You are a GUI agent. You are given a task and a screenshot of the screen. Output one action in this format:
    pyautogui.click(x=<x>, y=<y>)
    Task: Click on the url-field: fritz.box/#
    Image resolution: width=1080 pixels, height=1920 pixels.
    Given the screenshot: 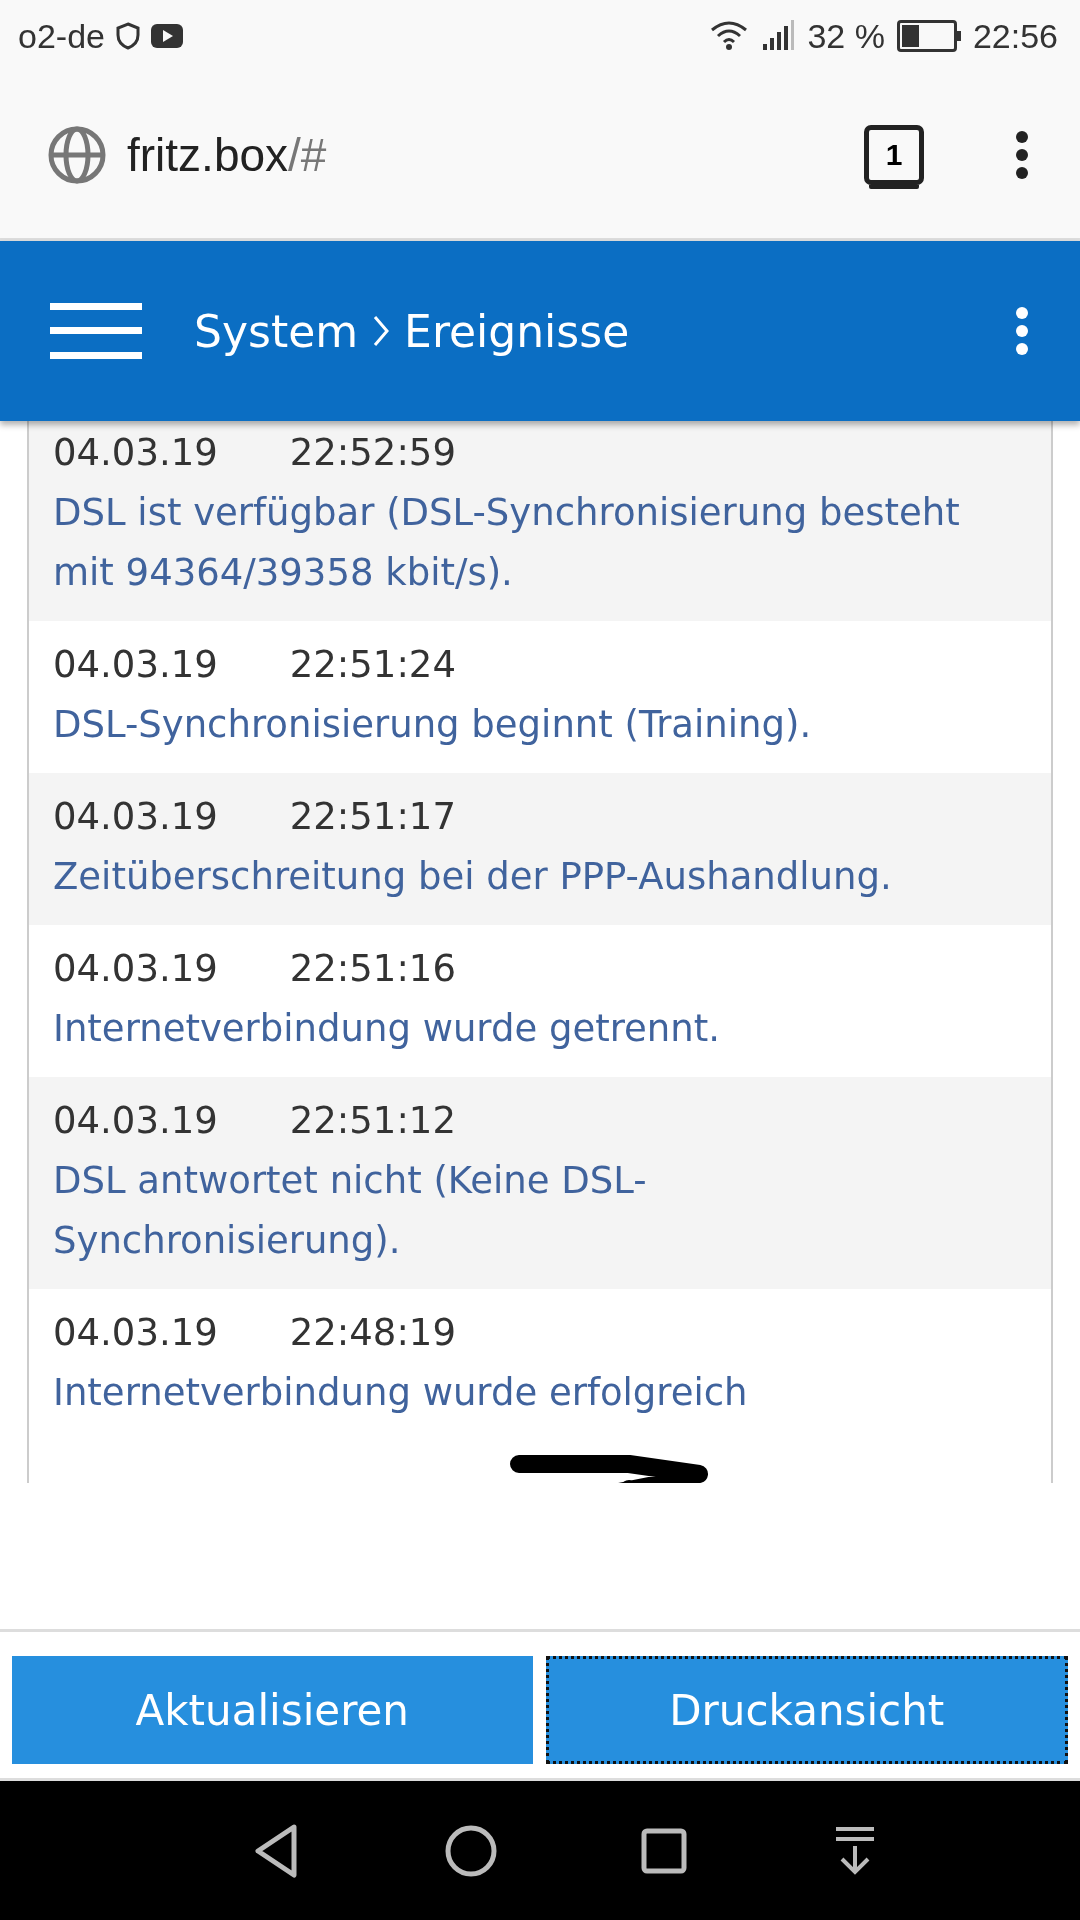 What is the action you would take?
    pyautogui.click(x=485, y=155)
    